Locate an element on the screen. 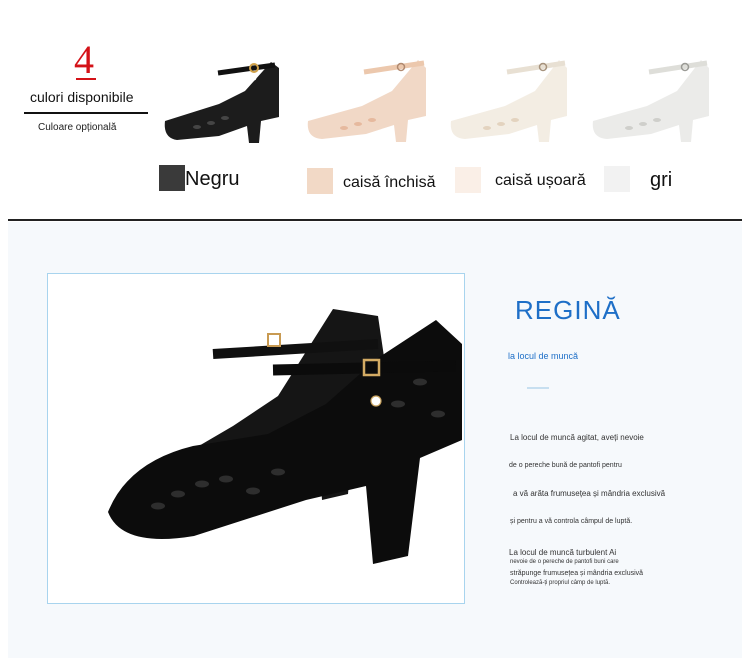 Image resolution: width=750 pixels, height=658 pixels. colors-optional-label: Culoare opțională is located at coordinates (77, 127).